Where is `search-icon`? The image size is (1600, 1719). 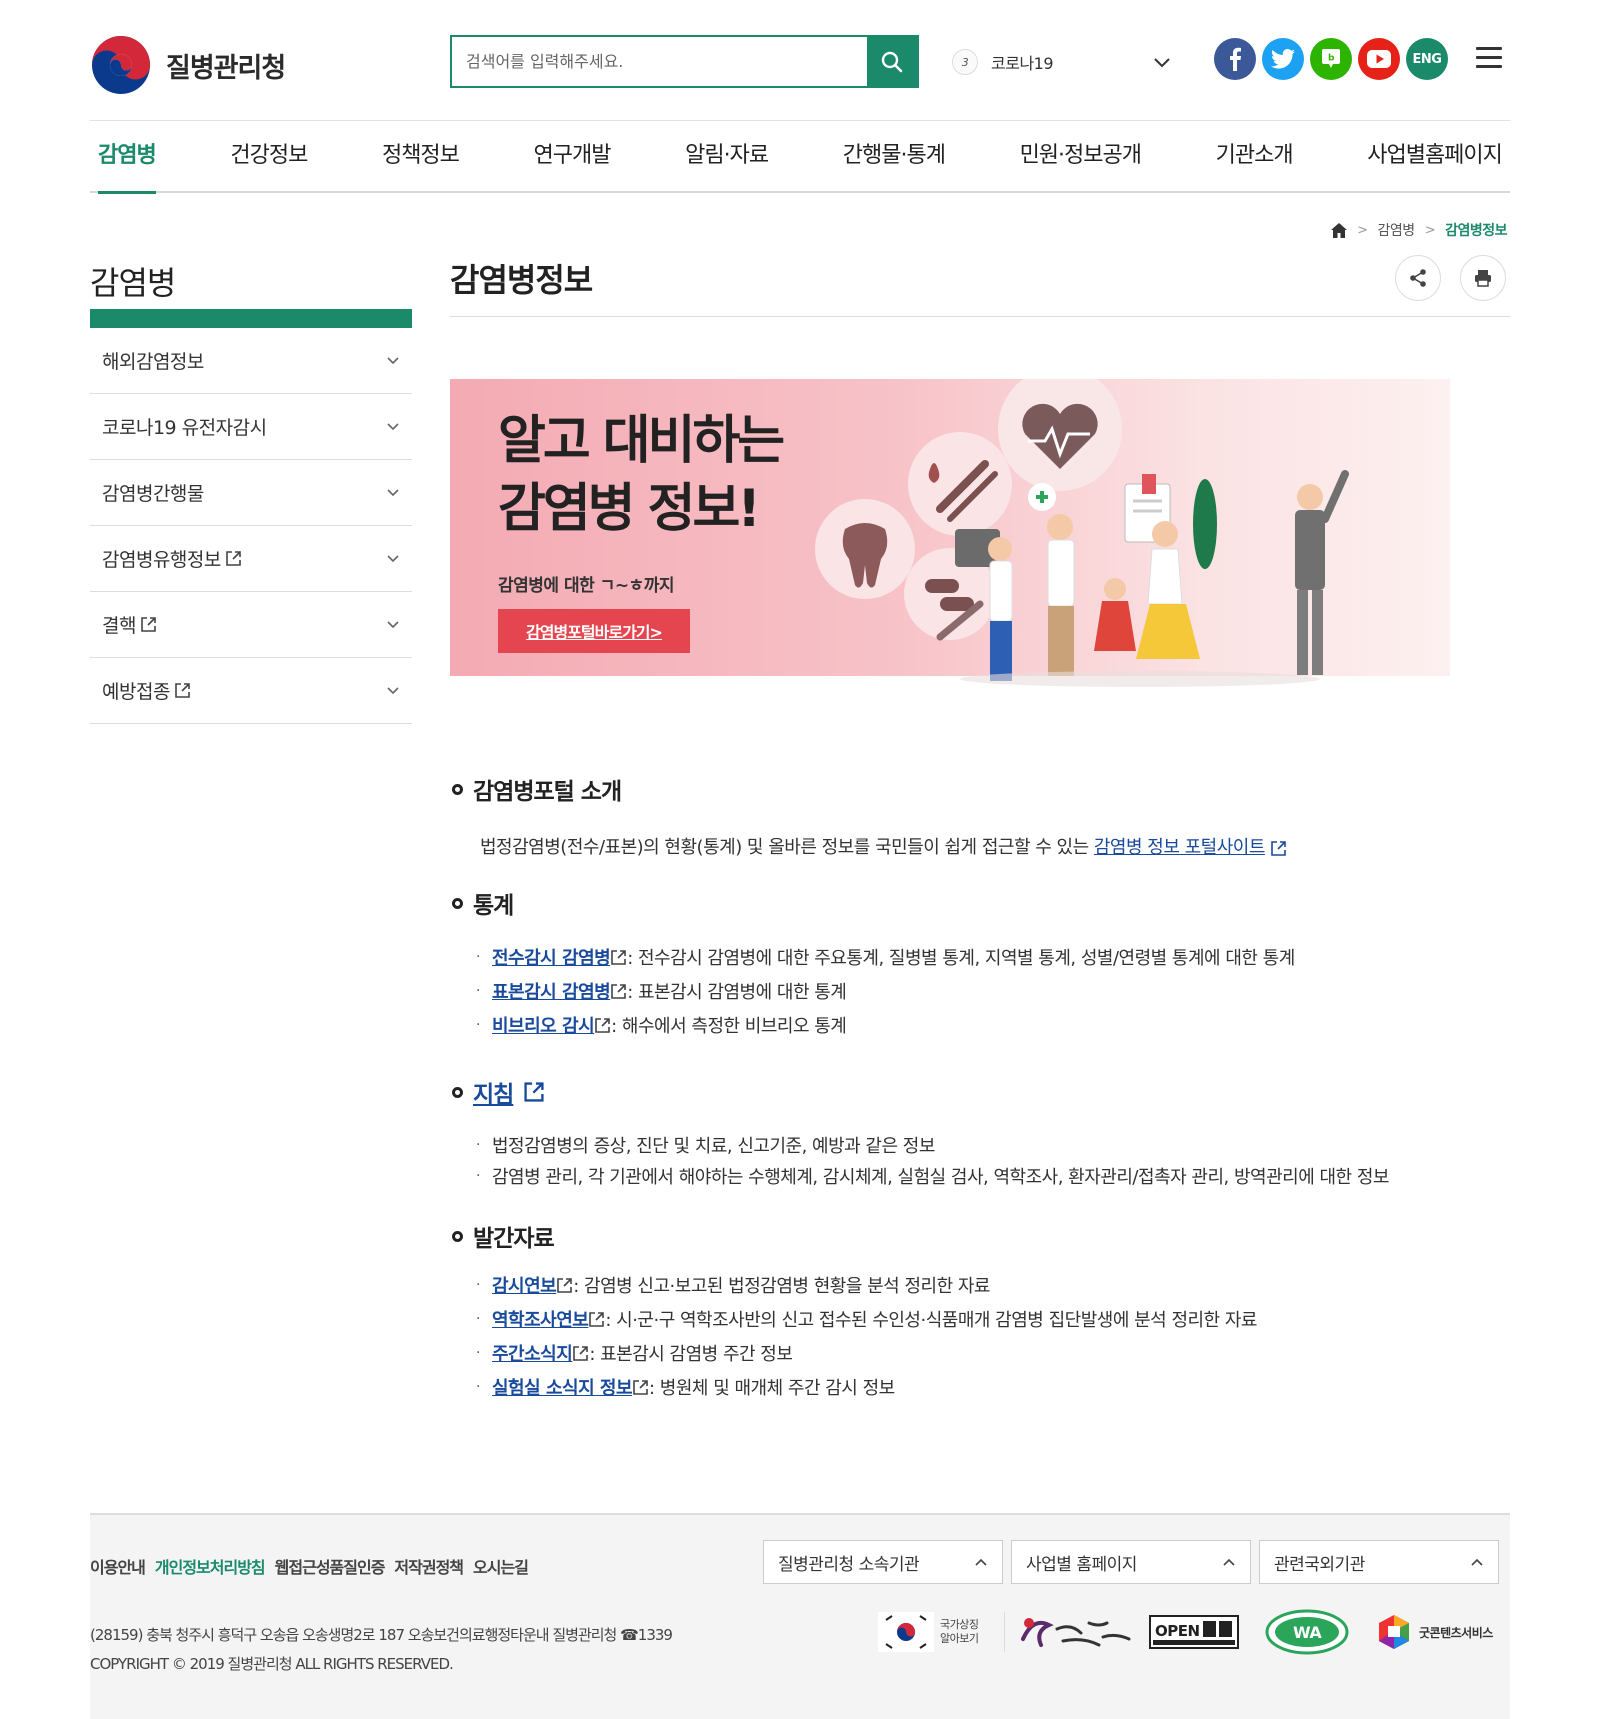
search-icon is located at coordinates (892, 61).